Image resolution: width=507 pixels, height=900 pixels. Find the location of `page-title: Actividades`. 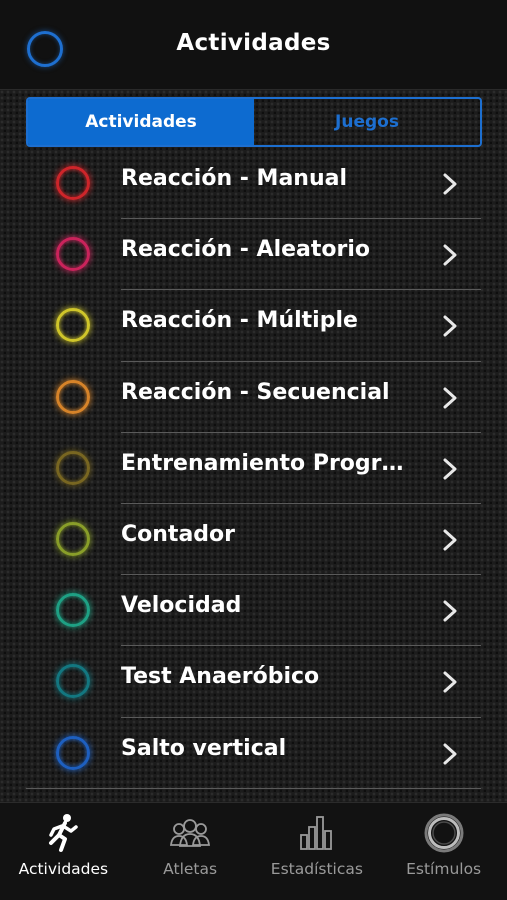

page-title: Actividades is located at coordinates (253, 43).